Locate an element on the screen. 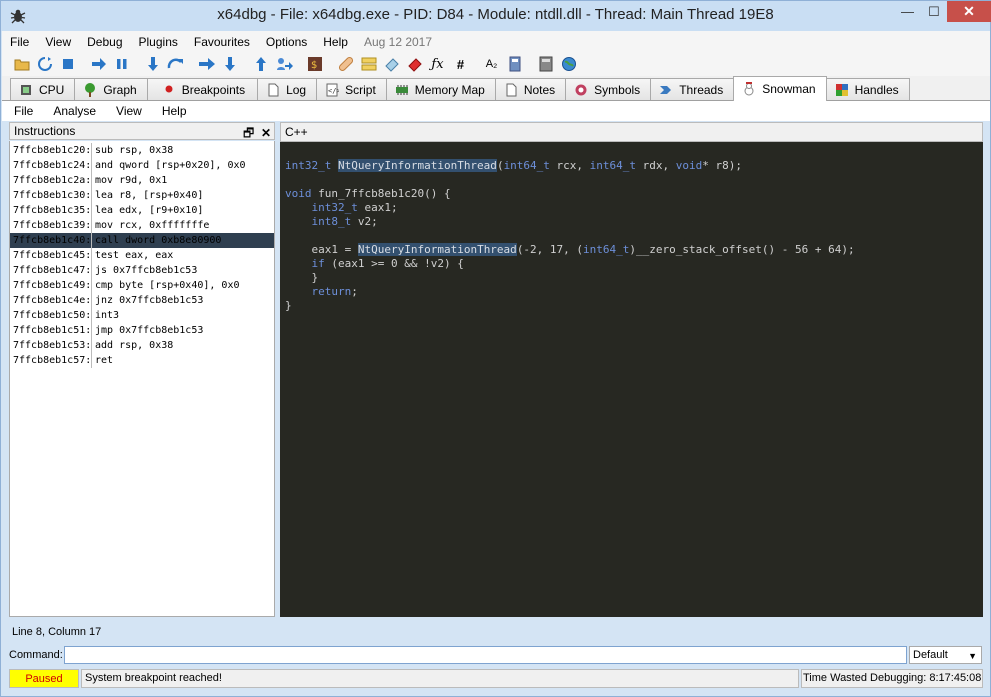 The height and width of the screenshot is (697, 991). notes-icon is located at coordinates (511, 90).